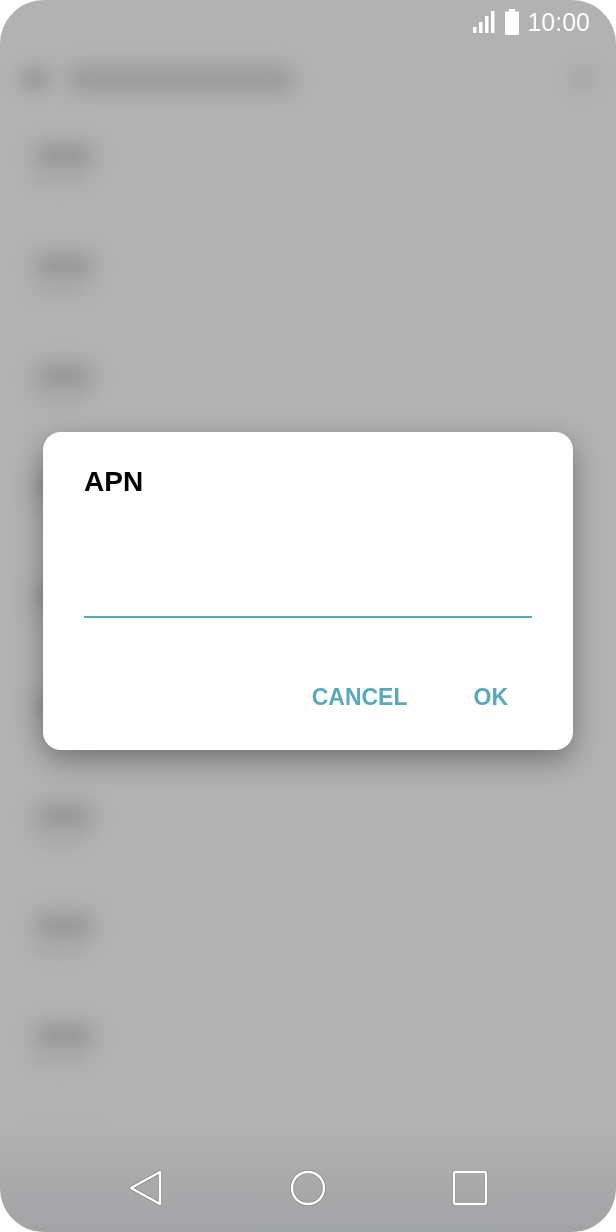 This screenshot has height=1232, width=616. I want to click on dialog-button: OK, so click(490, 697).